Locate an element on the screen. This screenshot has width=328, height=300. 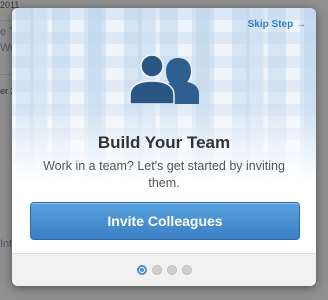
pagination-dots is located at coordinates (164, 270).